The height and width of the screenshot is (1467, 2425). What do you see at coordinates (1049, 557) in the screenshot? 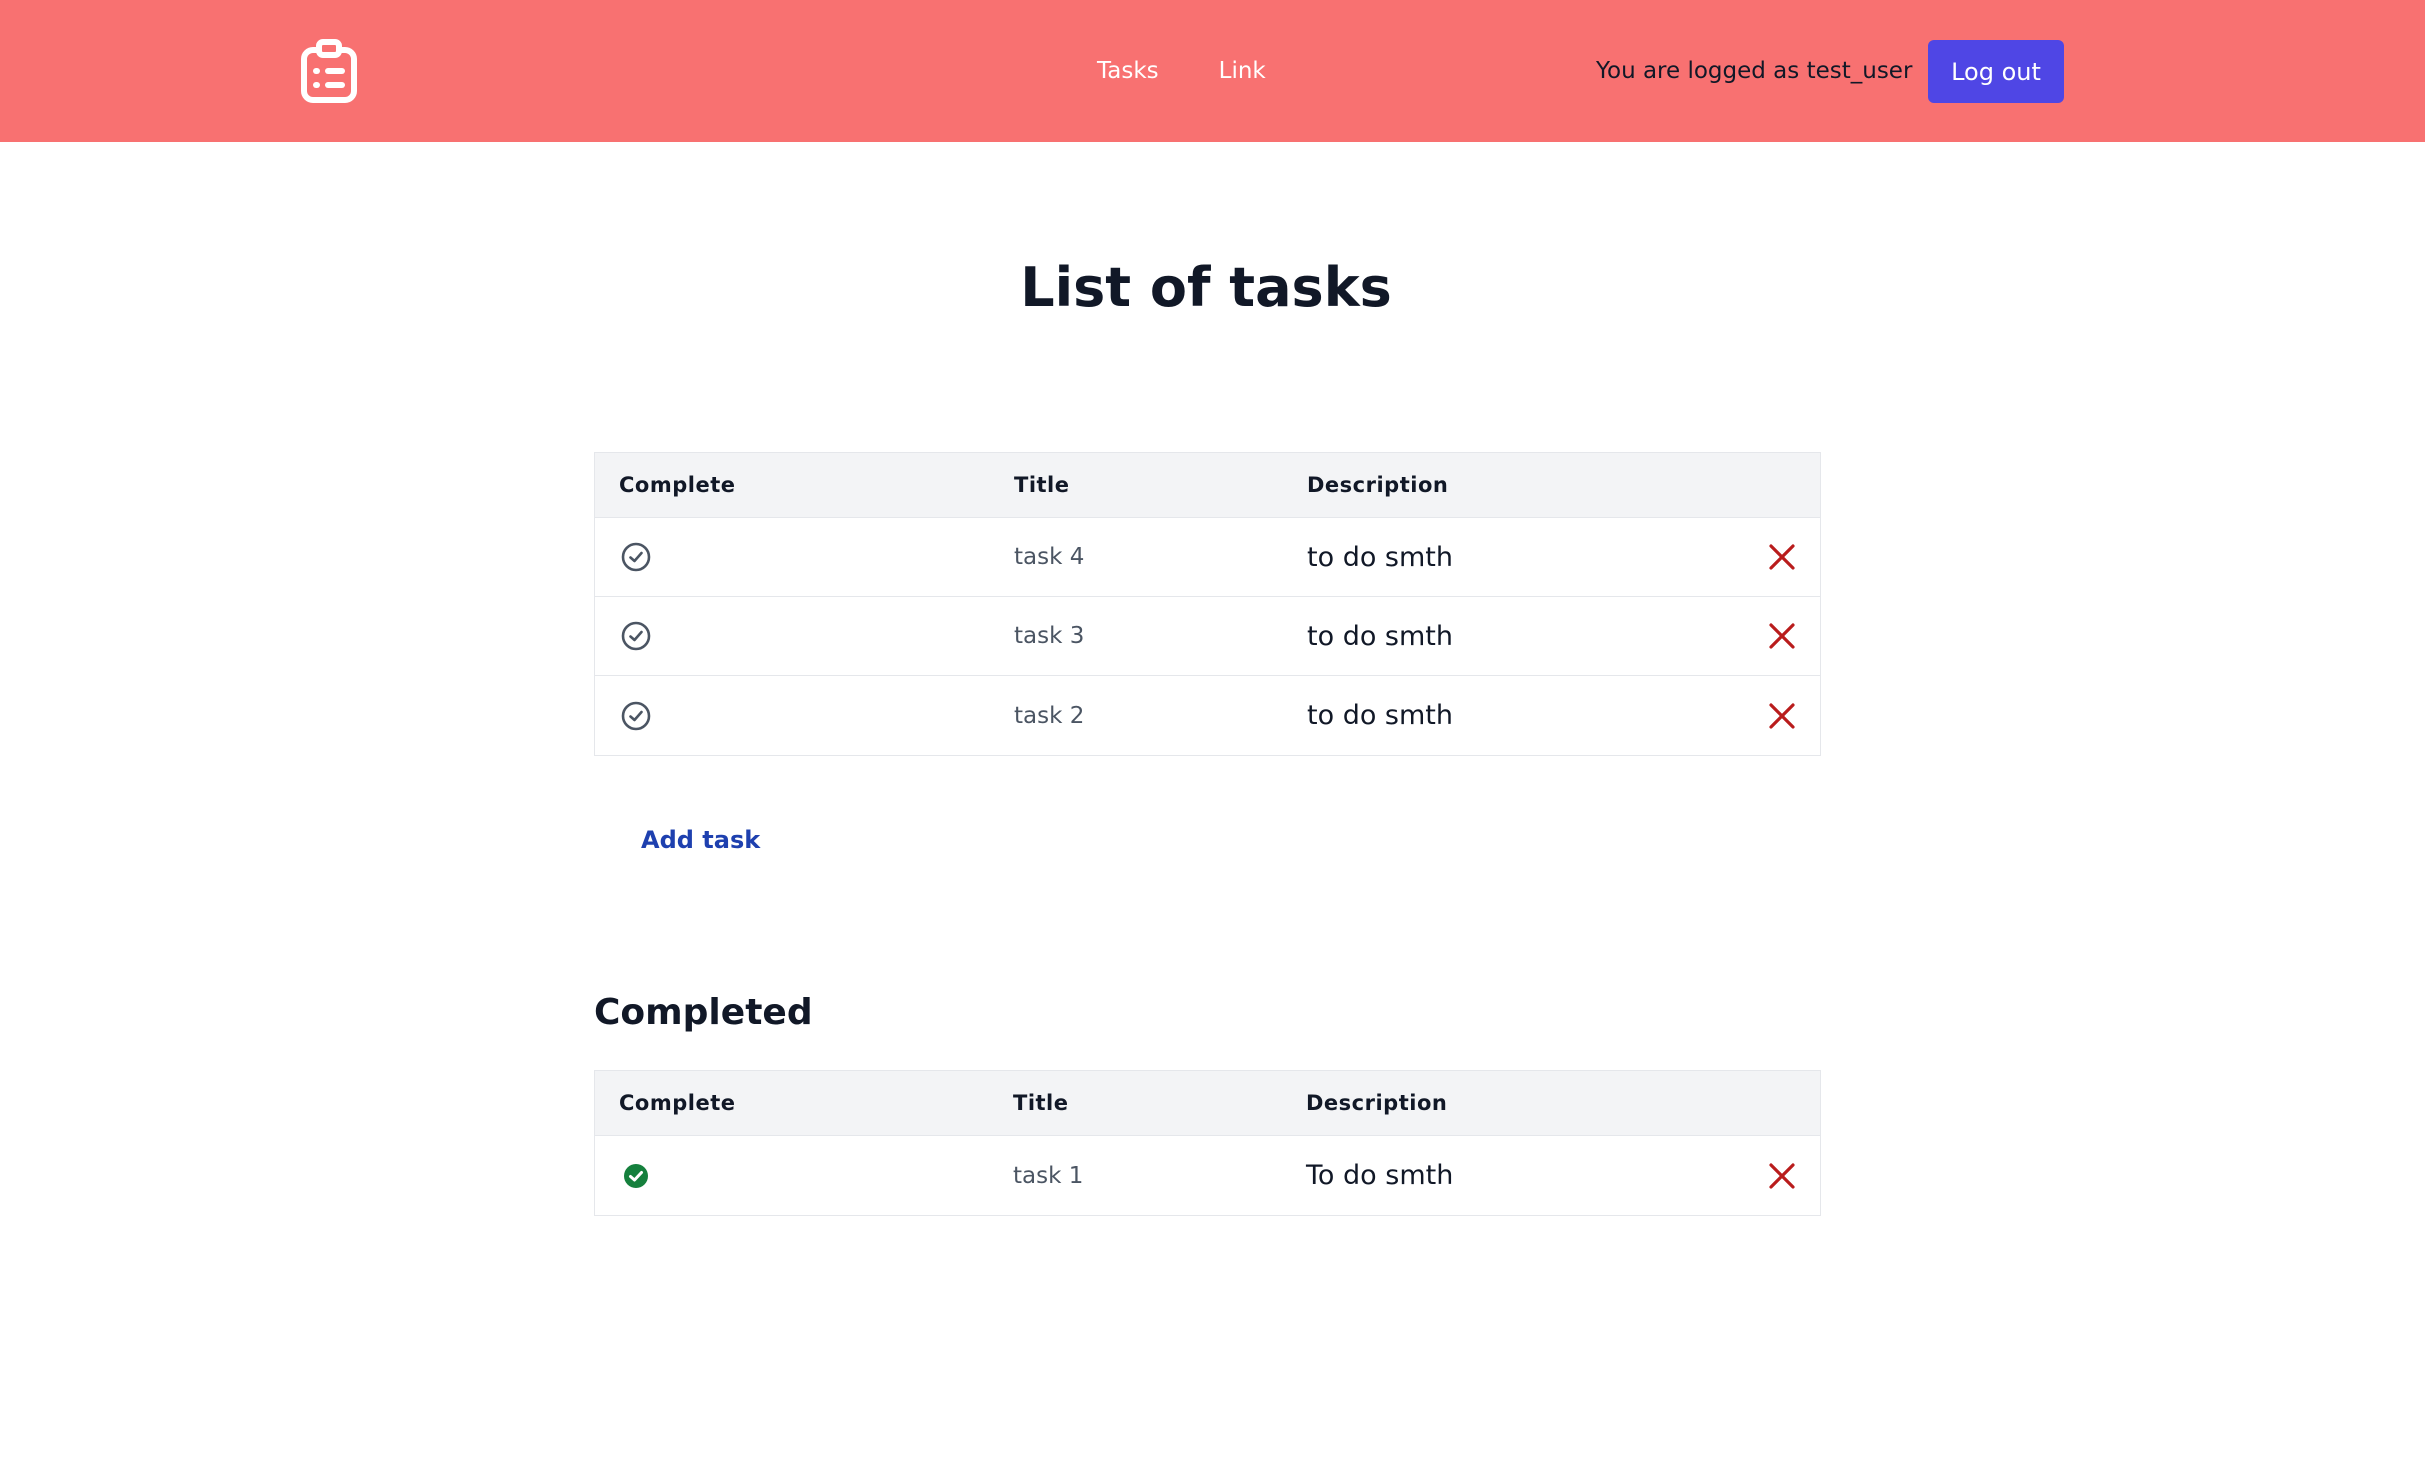
I see `task-title: task 4` at bounding box center [1049, 557].